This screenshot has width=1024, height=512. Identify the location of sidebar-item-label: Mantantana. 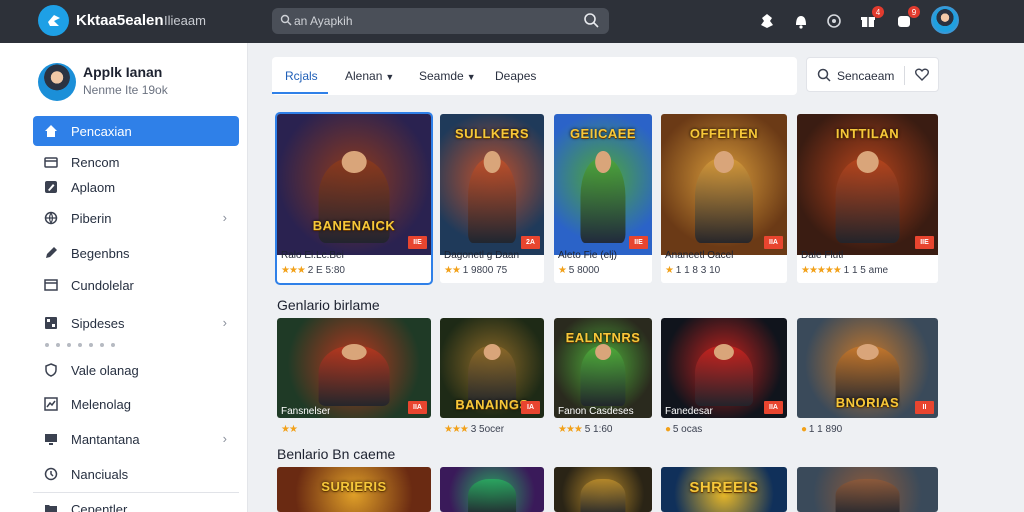
(105, 439).